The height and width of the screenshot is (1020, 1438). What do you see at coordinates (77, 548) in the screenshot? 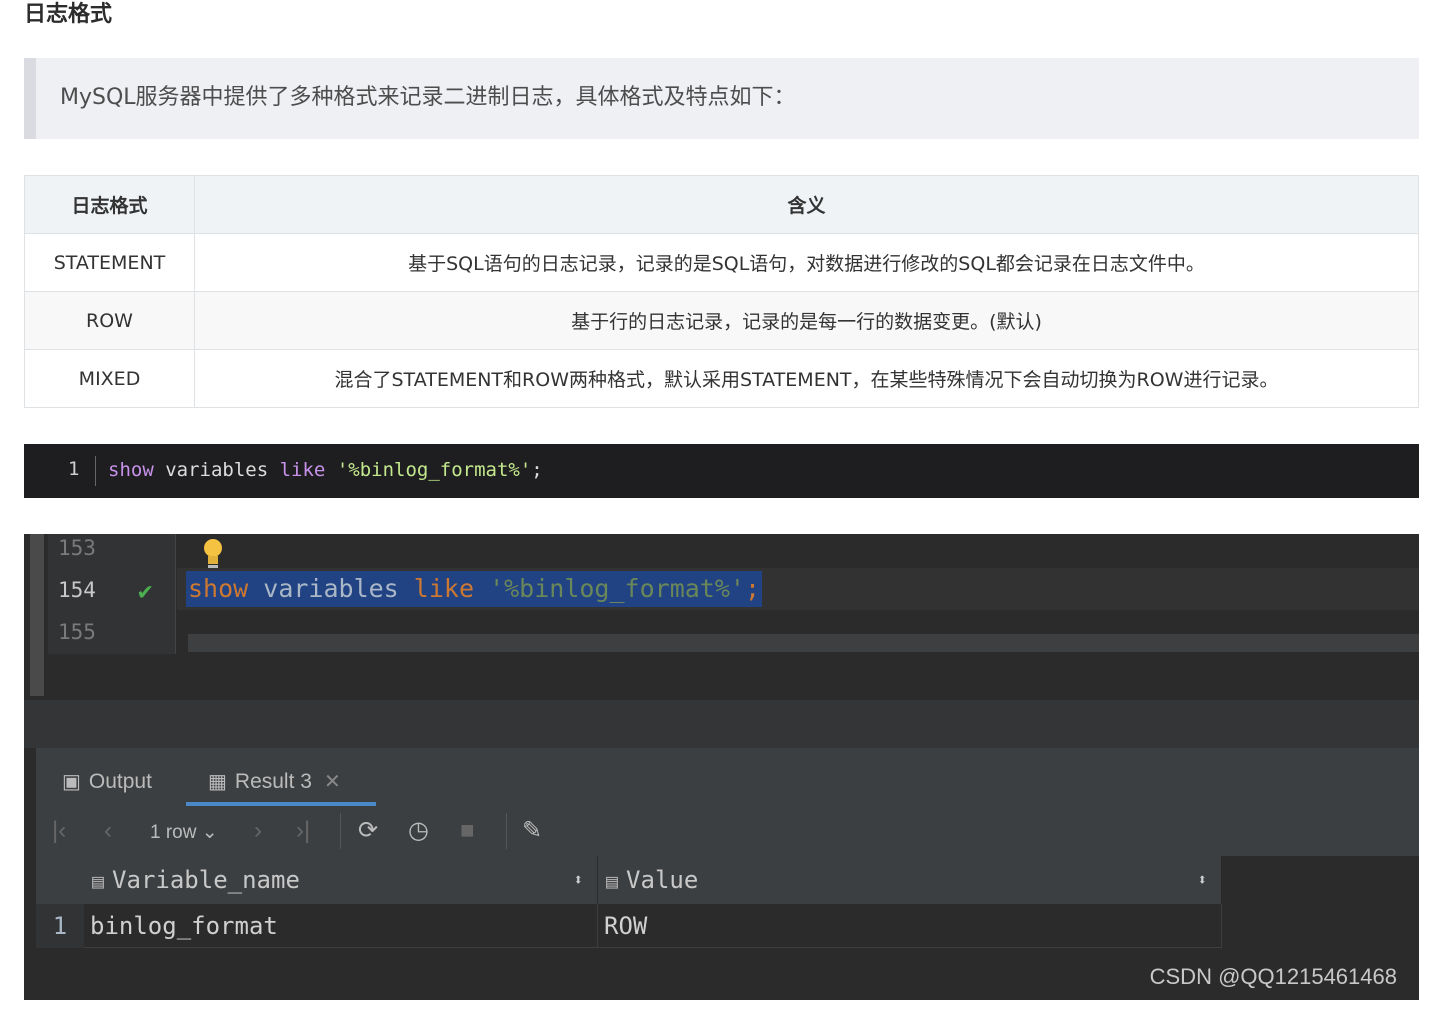
I see `line-number: 153` at bounding box center [77, 548].